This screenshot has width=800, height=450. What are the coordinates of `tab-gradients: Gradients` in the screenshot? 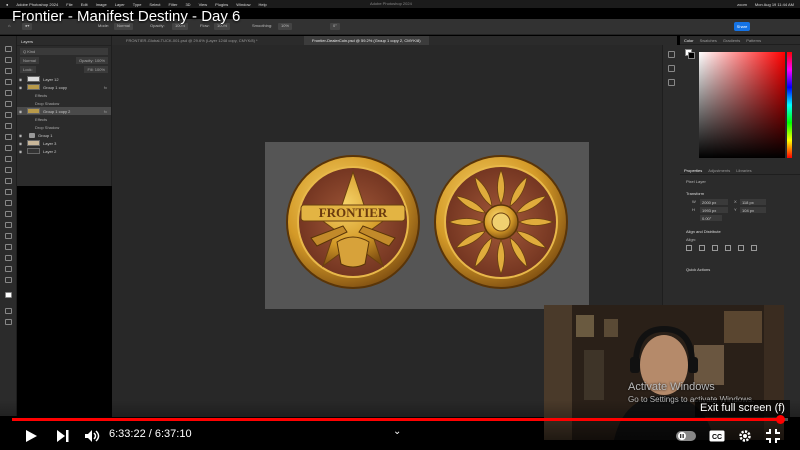 It's located at (731, 40).